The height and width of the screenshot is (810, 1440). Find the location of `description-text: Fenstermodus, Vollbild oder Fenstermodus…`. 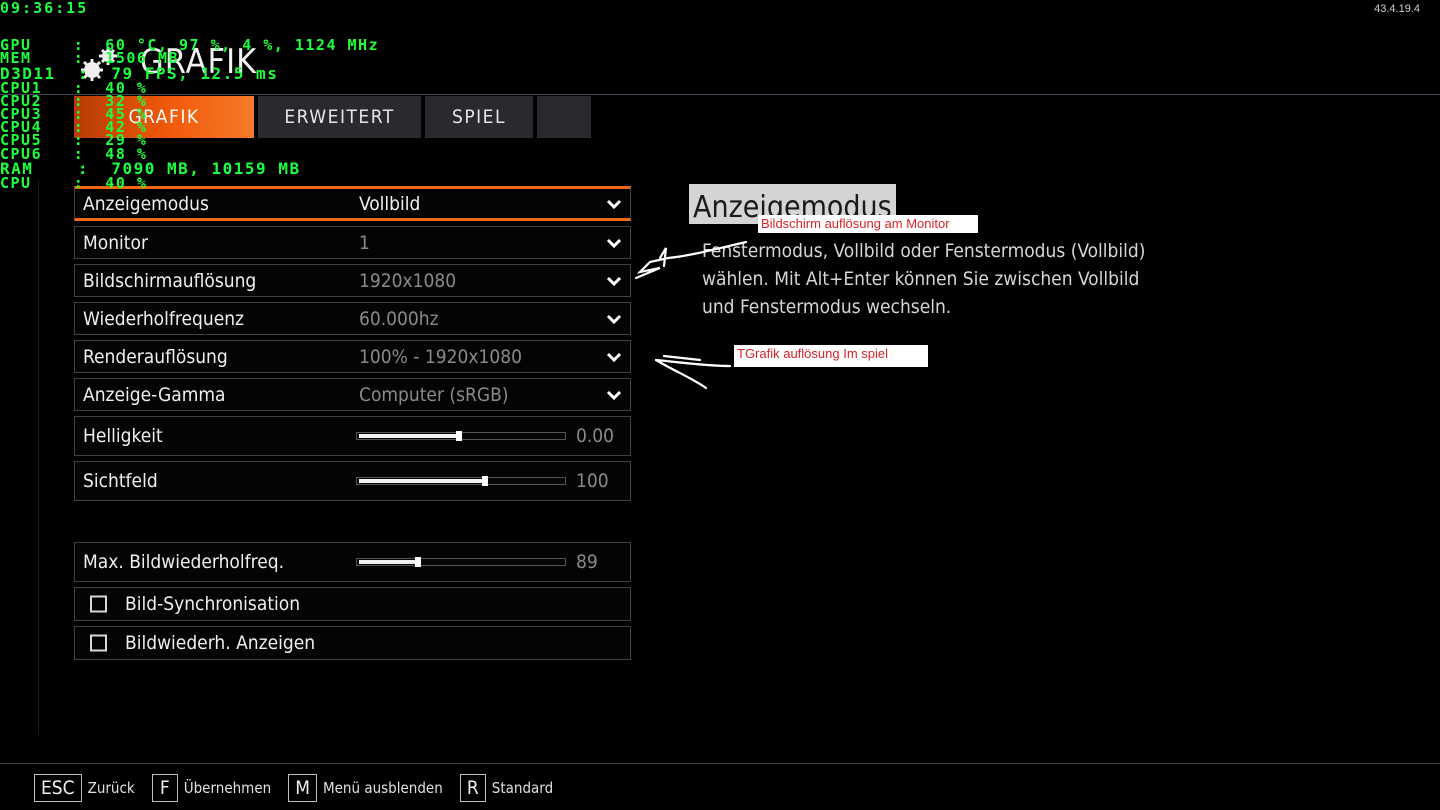

description-text: Fenstermodus, Vollbild oder Fenstermodus… is located at coordinates (924, 279).